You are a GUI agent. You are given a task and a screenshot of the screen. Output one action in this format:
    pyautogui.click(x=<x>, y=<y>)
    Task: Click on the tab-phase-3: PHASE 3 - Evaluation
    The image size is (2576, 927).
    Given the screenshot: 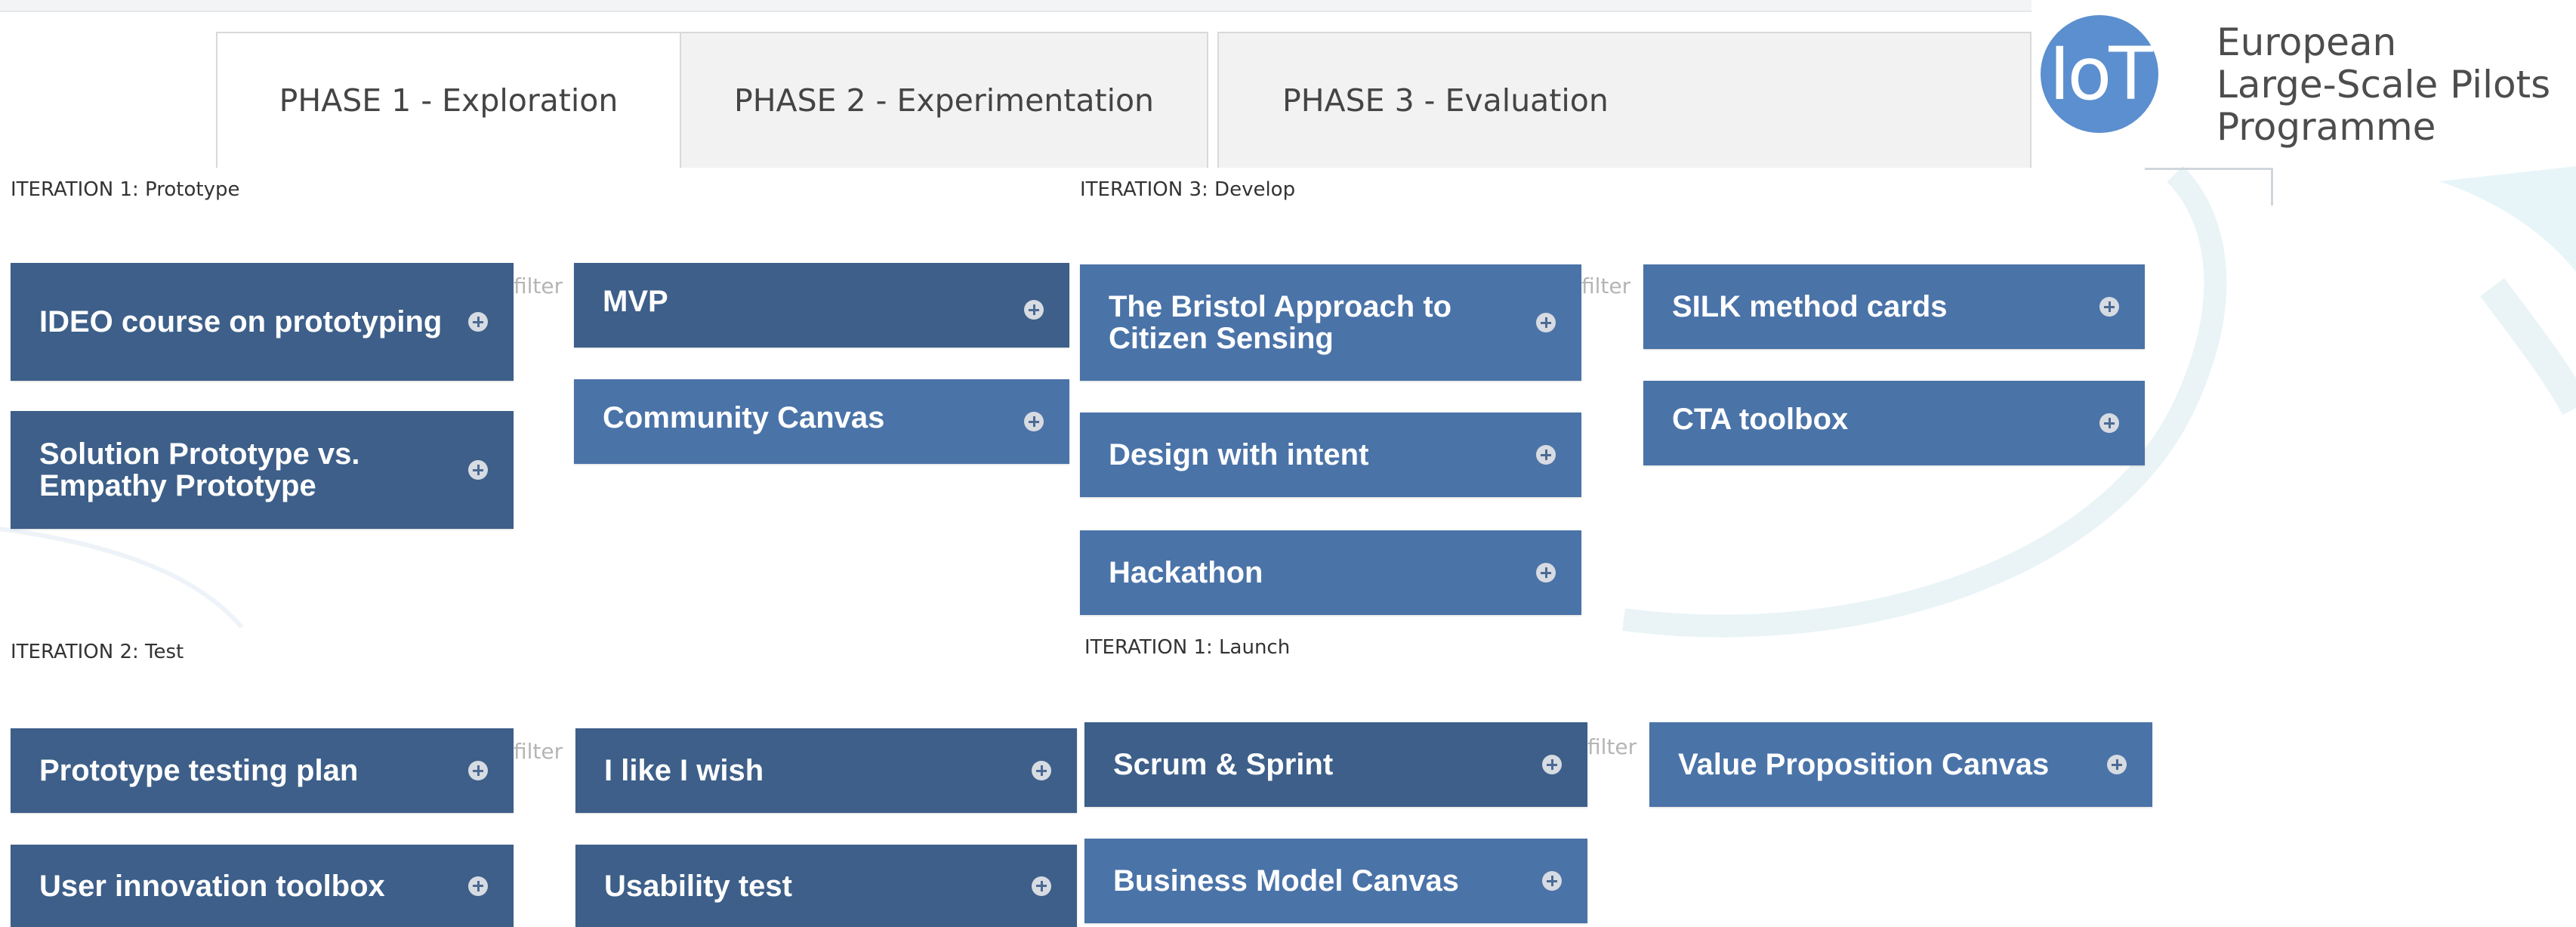 What is the action you would take?
    pyautogui.click(x=1624, y=100)
    